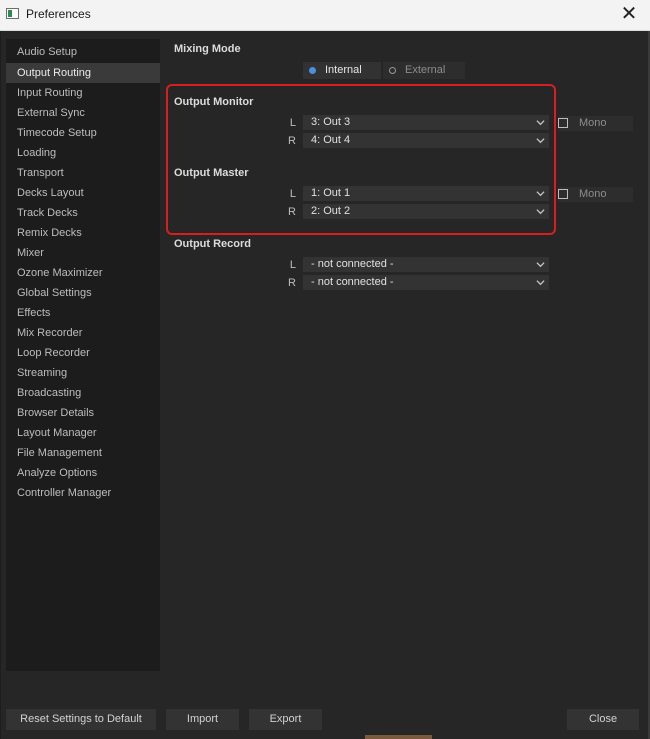 The width and height of the screenshot is (650, 739). I want to click on sidebar-item-layout-manager: Layout Manager, so click(83, 433).